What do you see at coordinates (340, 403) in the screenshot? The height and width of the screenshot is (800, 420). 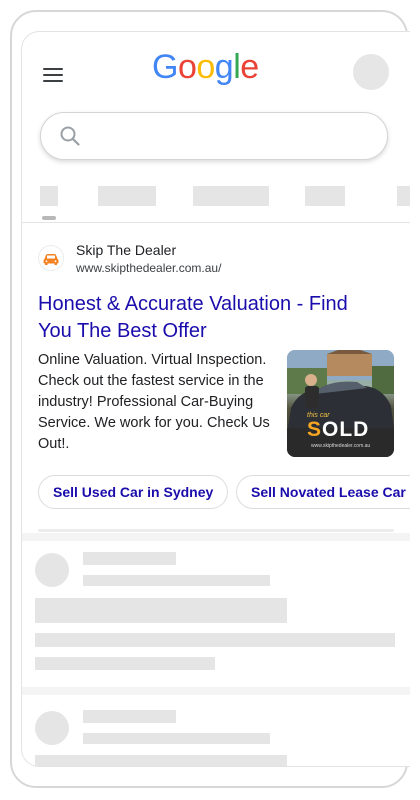 I see `ad-thumbnail-image: this car SOLD www.skipthedealer.com.au` at bounding box center [340, 403].